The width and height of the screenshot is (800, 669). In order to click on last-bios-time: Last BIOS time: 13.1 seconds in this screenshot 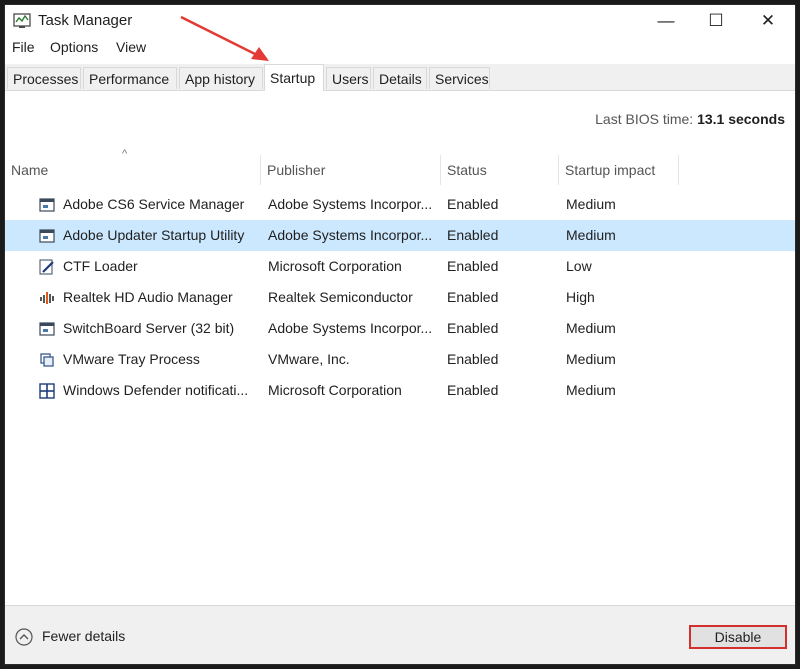, I will do `click(690, 119)`.